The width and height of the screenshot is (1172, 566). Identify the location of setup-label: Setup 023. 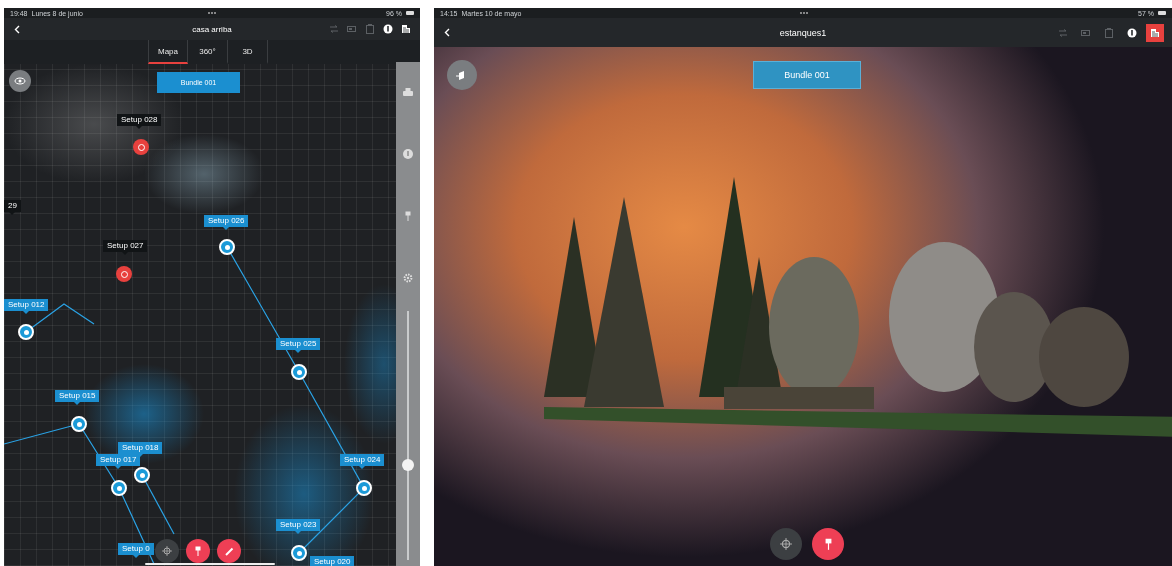
(298, 525).